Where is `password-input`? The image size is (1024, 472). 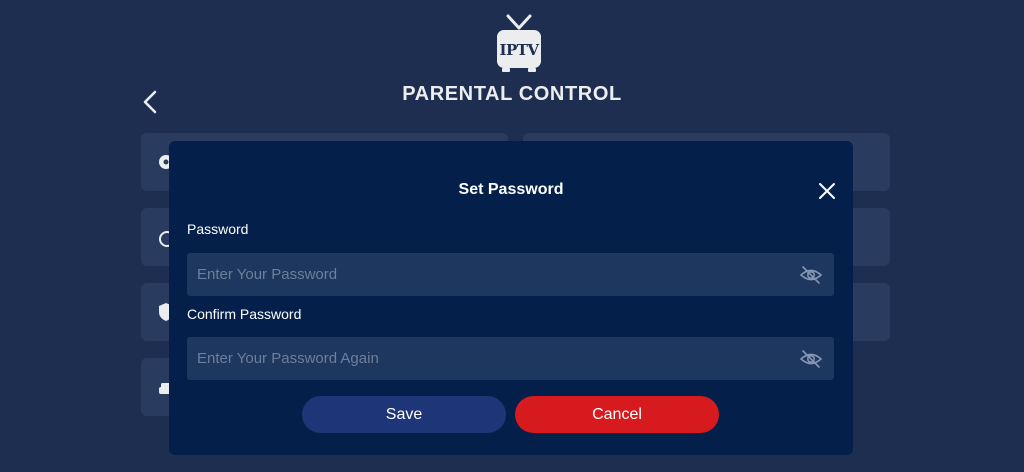
password-input is located at coordinates (482, 274).